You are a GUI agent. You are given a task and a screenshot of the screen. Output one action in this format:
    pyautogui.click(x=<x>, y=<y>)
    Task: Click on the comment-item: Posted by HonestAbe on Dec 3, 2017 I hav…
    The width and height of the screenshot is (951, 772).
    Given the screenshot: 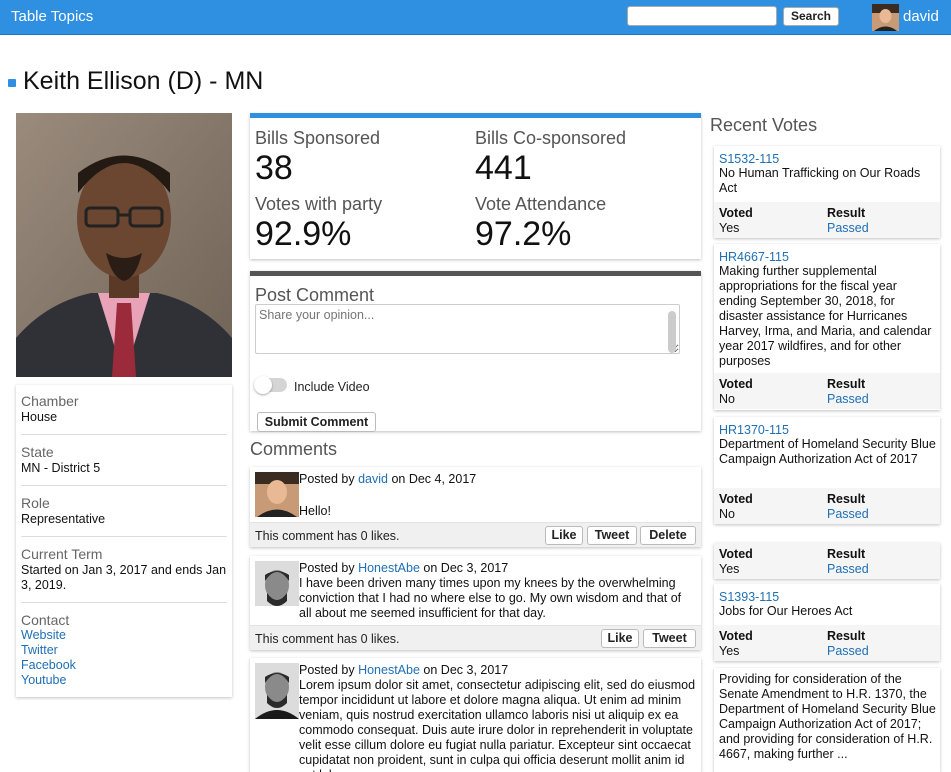 What is the action you would take?
    pyautogui.click(x=475, y=603)
    